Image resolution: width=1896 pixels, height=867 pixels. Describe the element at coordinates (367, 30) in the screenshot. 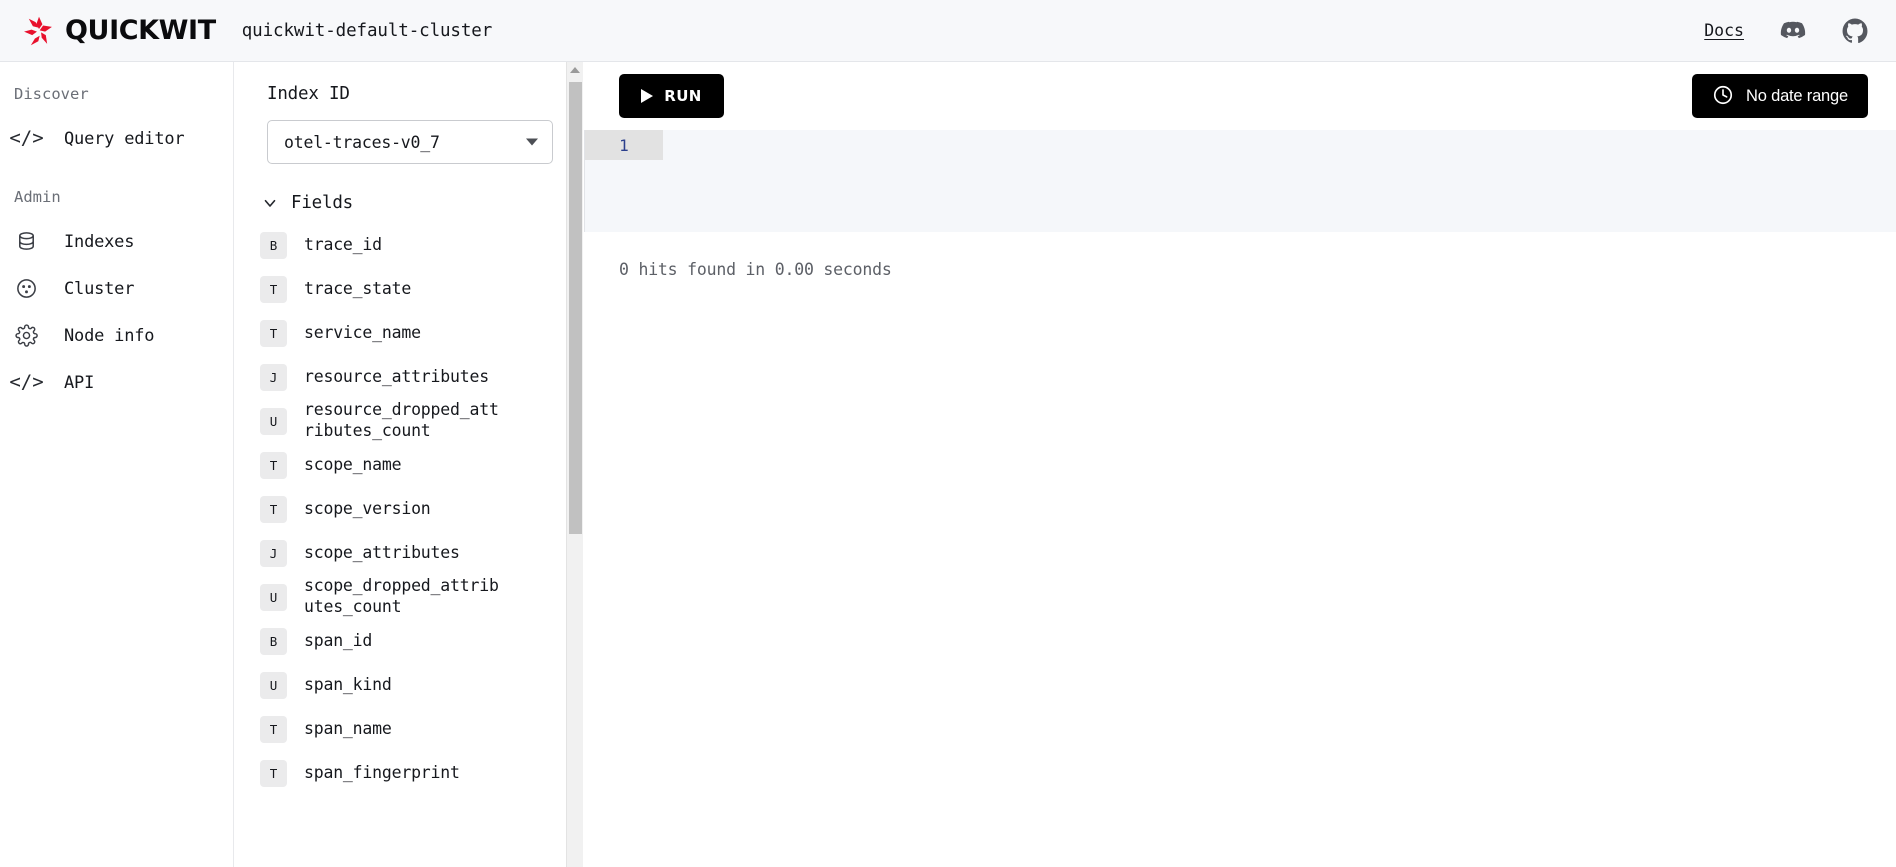

I see `cluster-name: quickwit-default-cluster` at that location.